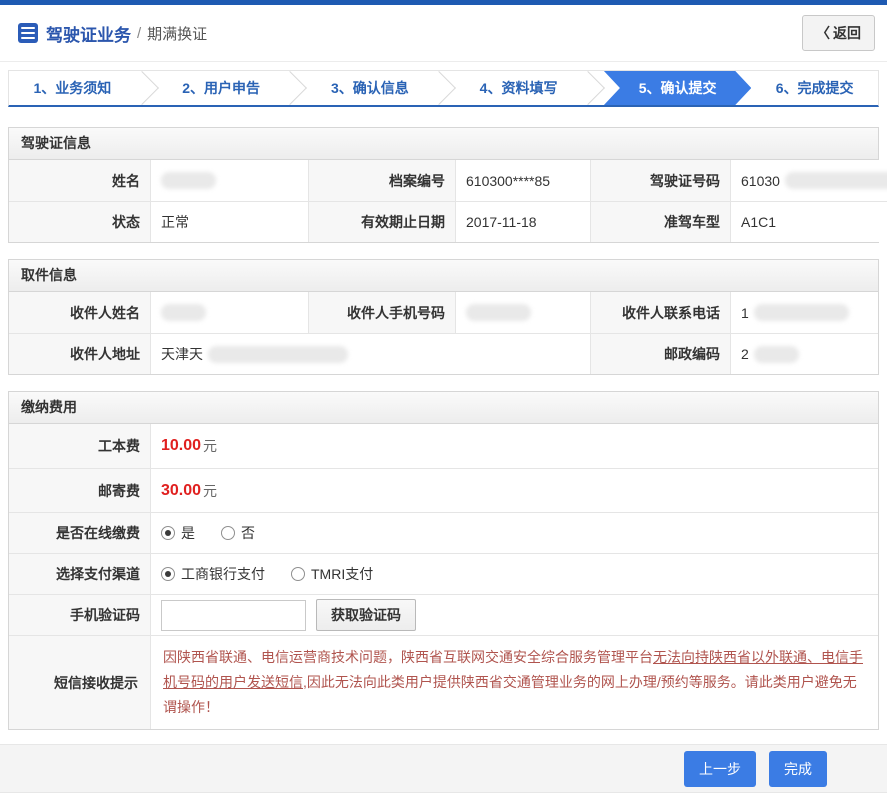 The height and width of the screenshot is (793, 887). Describe the element at coordinates (798, 768) in the screenshot. I see `finish-button: 完成` at that location.